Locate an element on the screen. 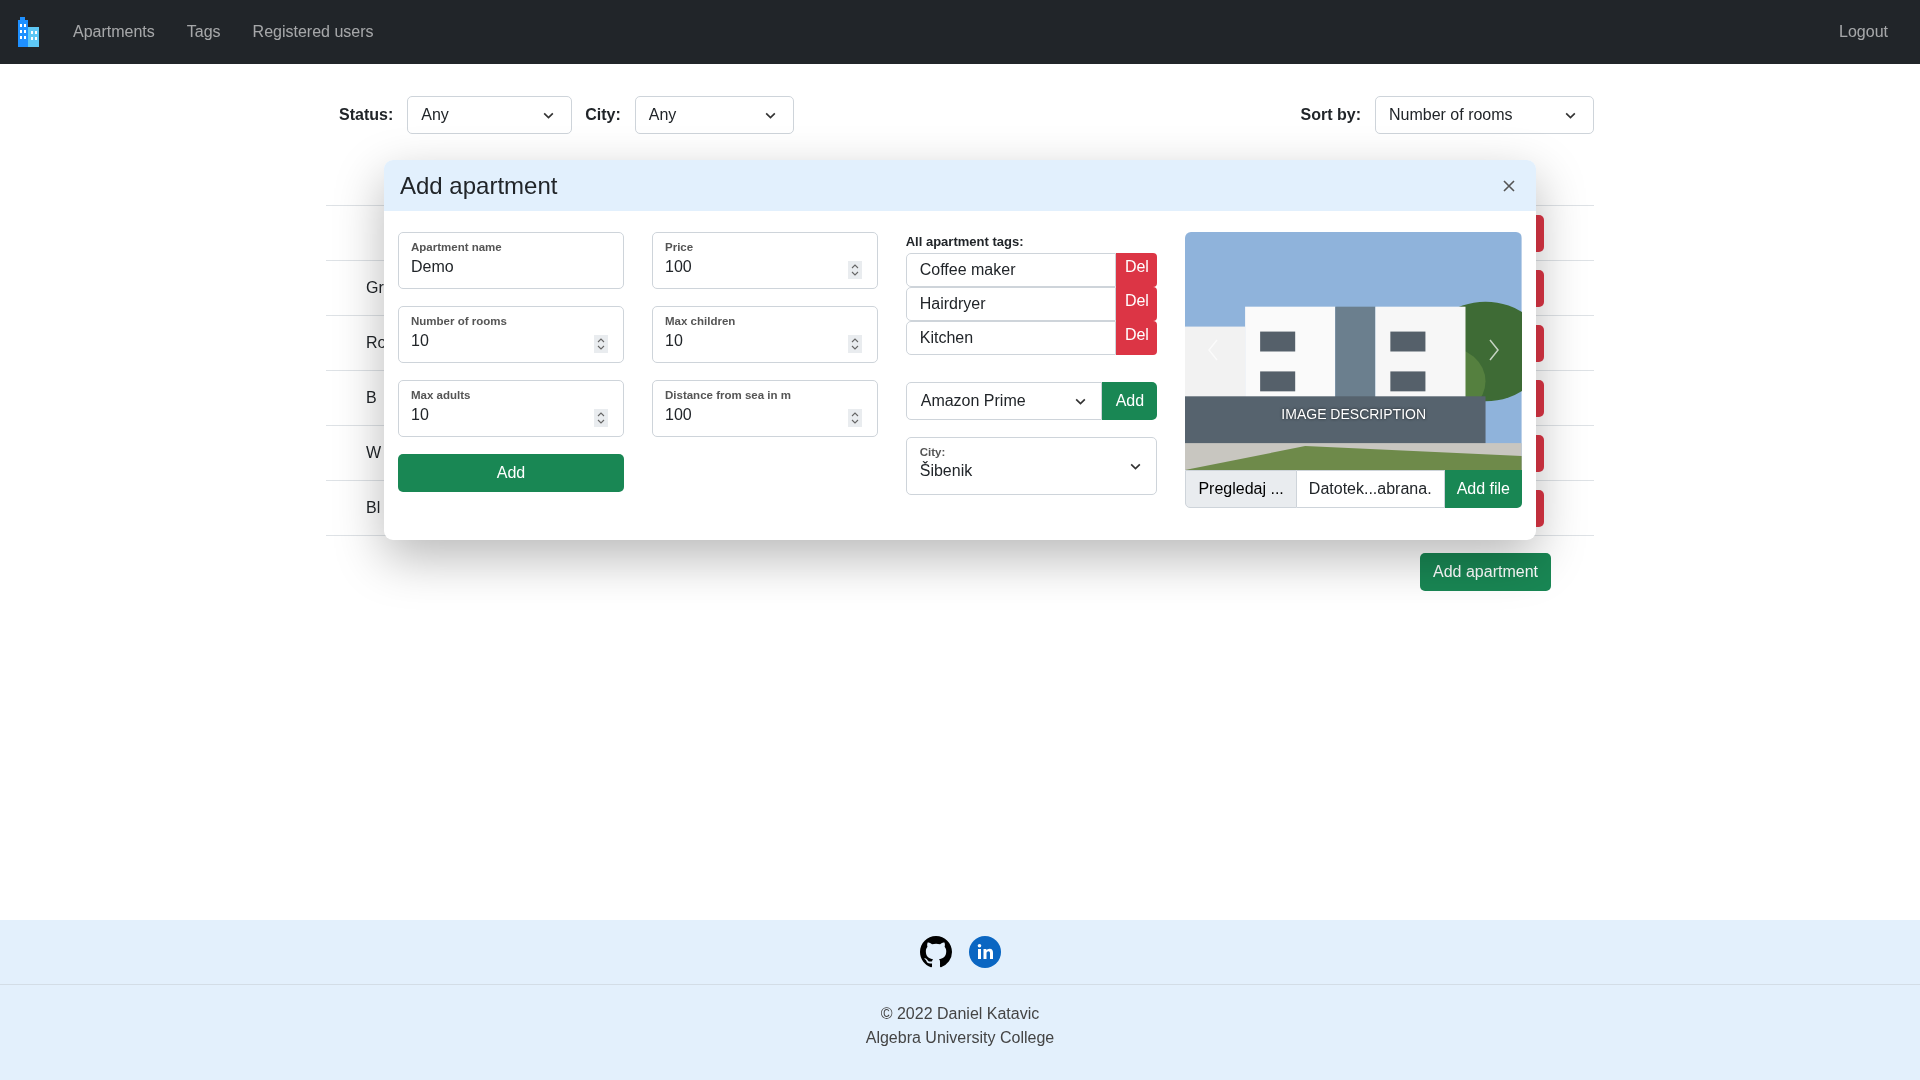  github-icon is located at coordinates (935, 952).